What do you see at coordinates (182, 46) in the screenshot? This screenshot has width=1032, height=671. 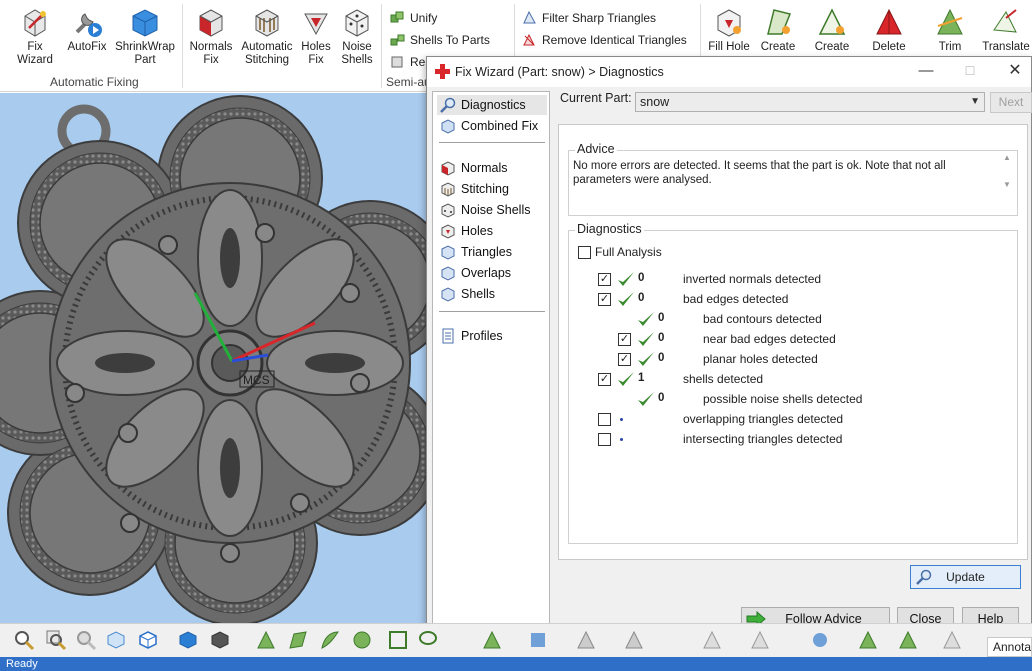 I see `ribbon-separator` at bounding box center [182, 46].